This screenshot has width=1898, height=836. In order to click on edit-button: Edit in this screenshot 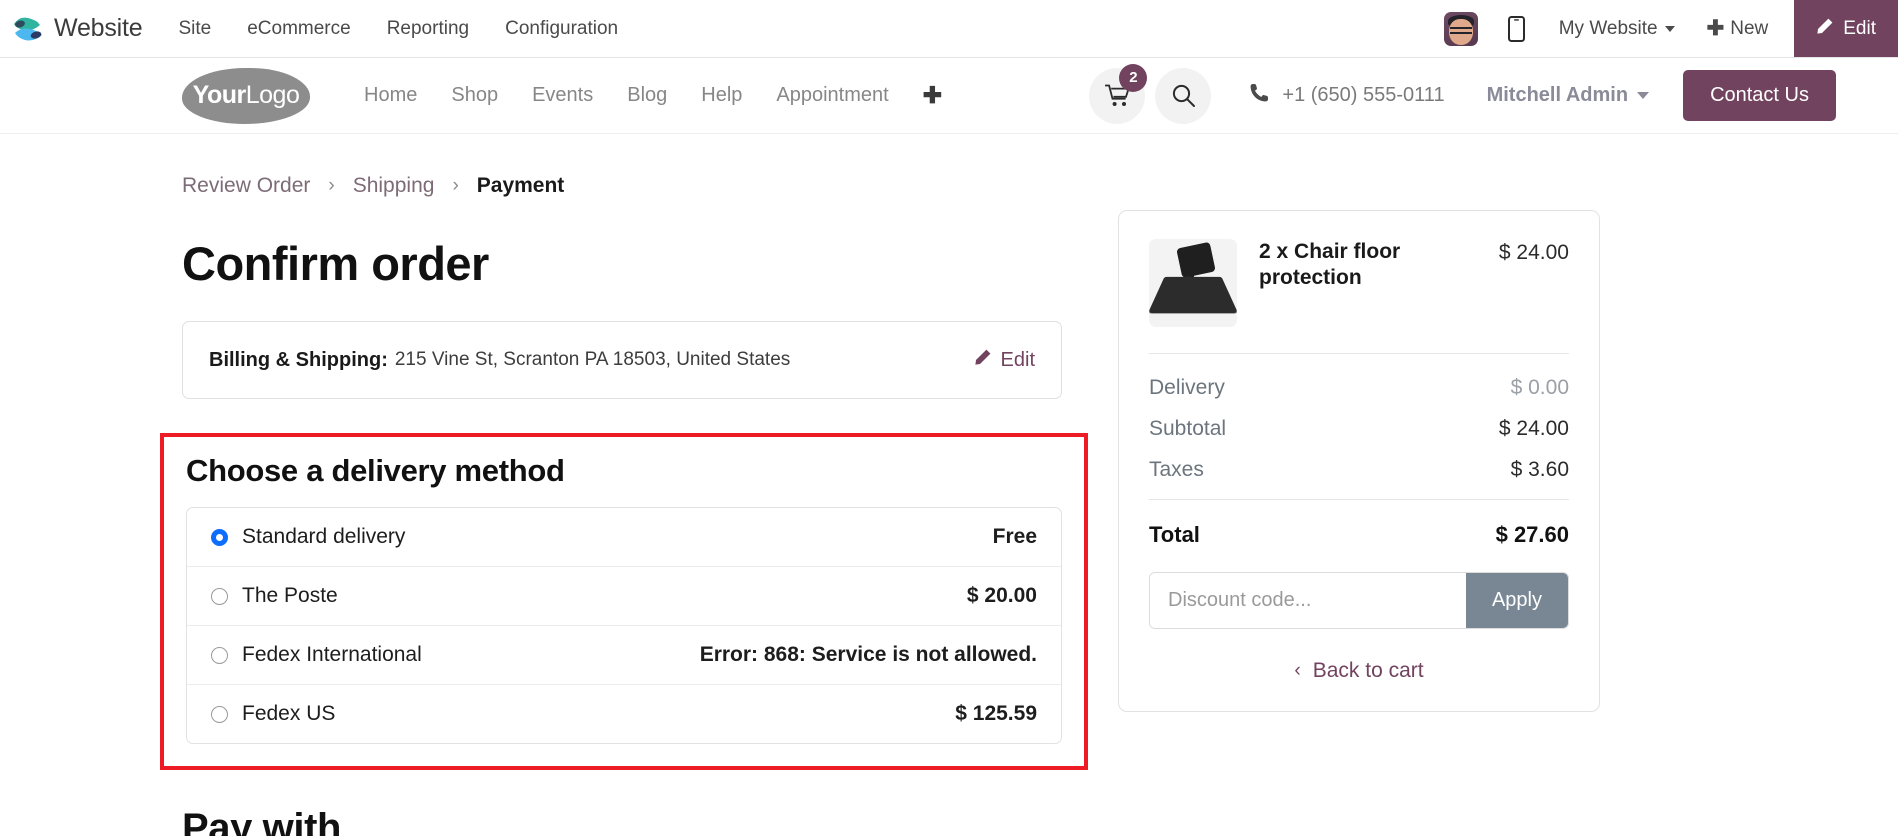, I will do `click(1846, 28)`.